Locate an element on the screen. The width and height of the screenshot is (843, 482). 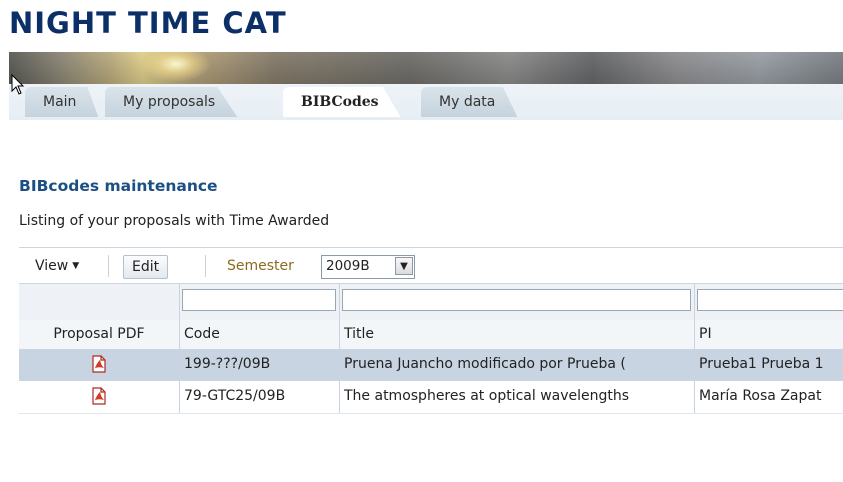
semester-select: 2009B ▼ is located at coordinates (368, 267).